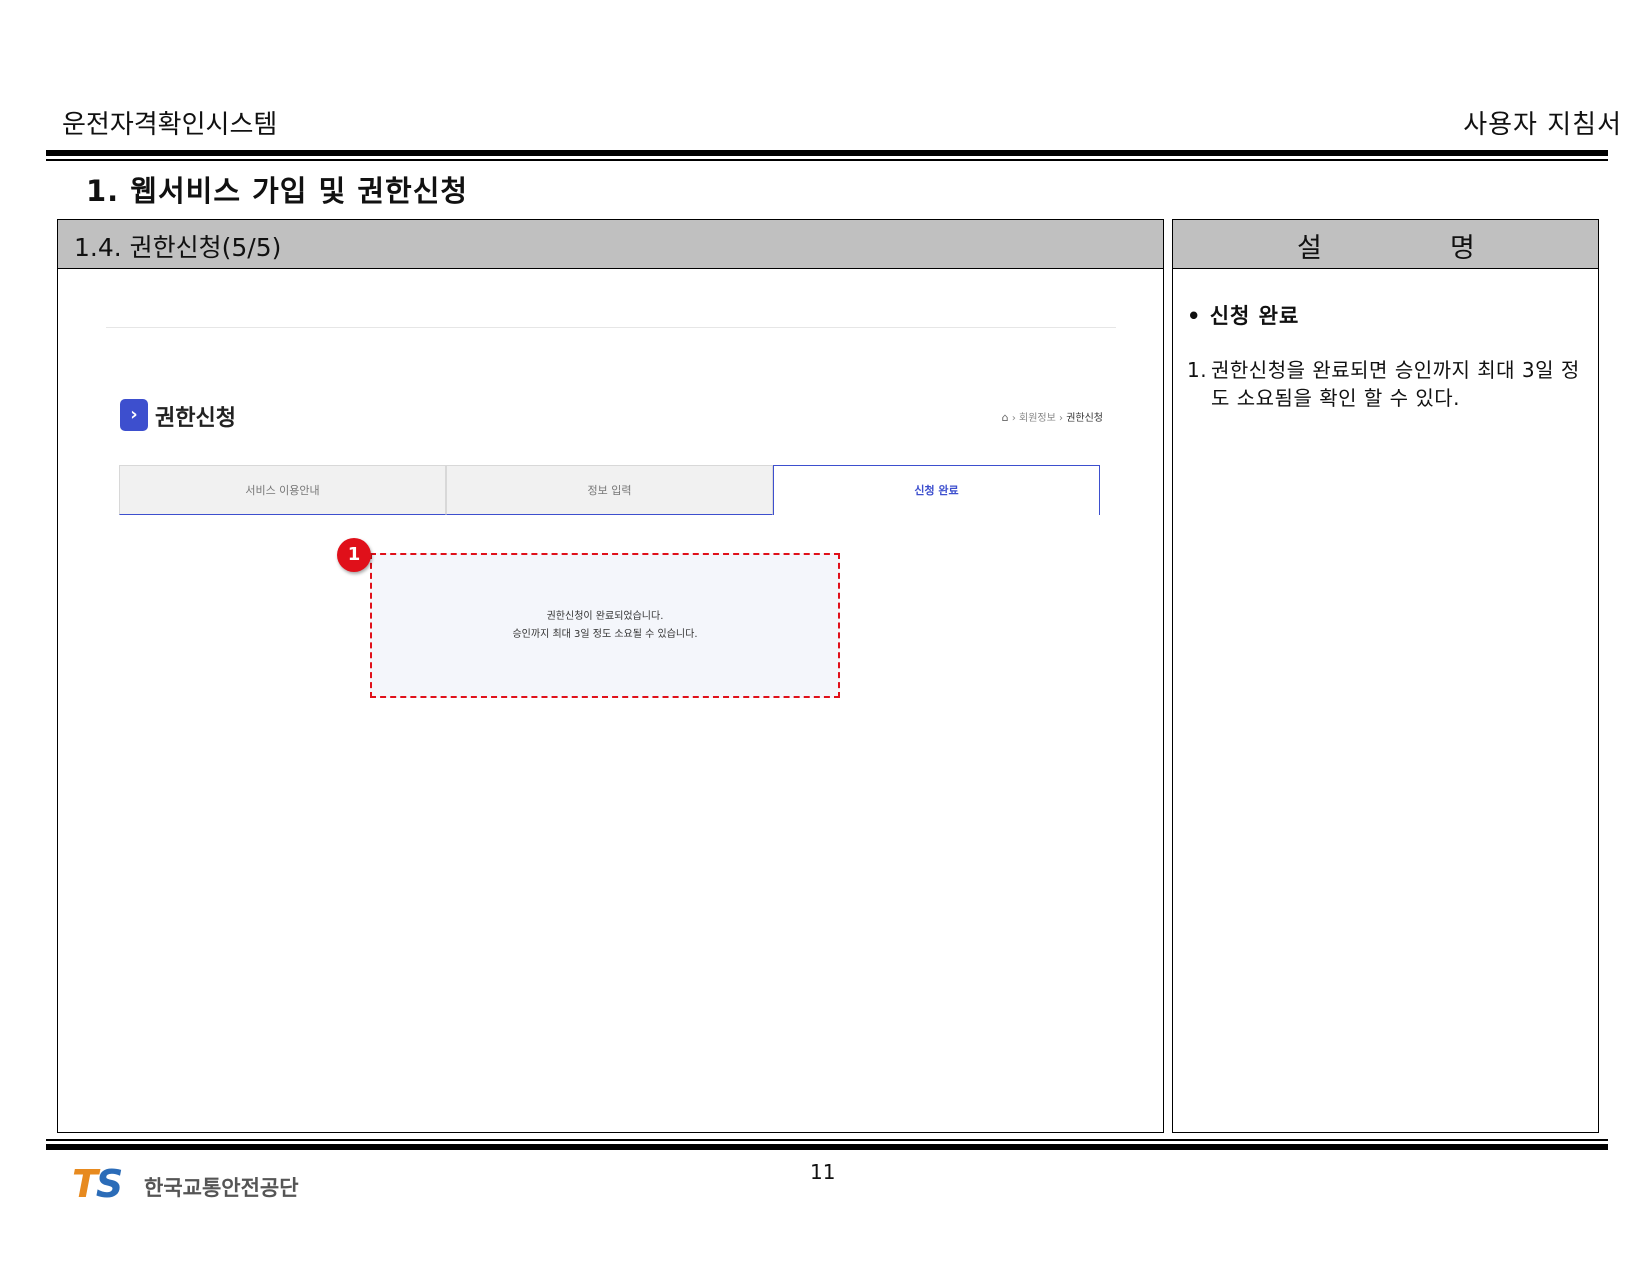 This screenshot has width=1650, height=1275. What do you see at coordinates (605, 634) in the screenshot?
I see `completion-message-line2: 승인까지 최대 3일 정도 소요될 수 있습니다.` at bounding box center [605, 634].